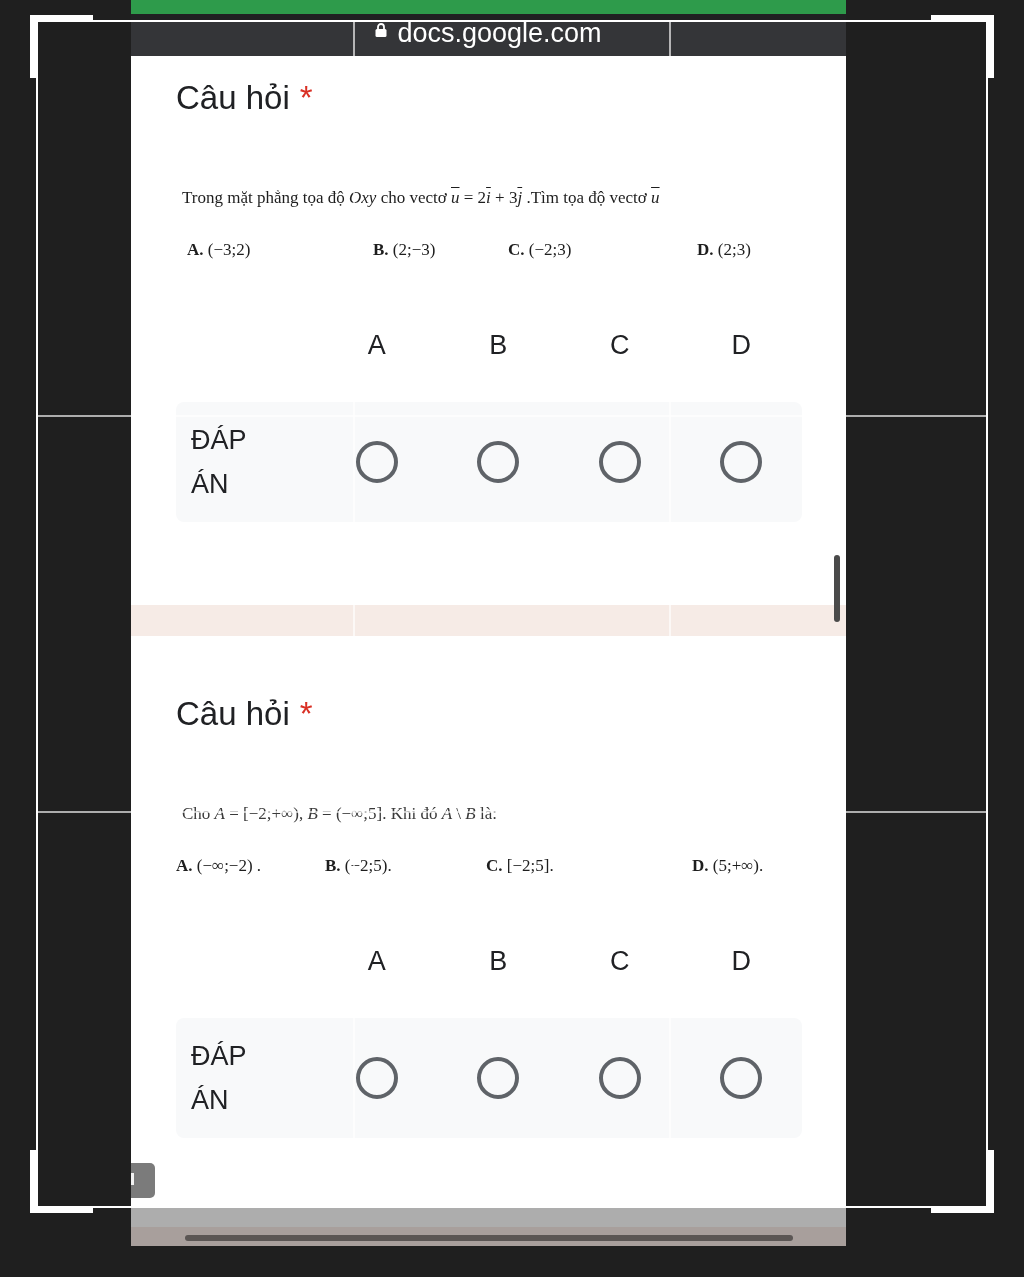 This screenshot has height=1277, width=1024. What do you see at coordinates (404, 250) in the screenshot?
I see `answer-option: B. (2;−3)` at bounding box center [404, 250].